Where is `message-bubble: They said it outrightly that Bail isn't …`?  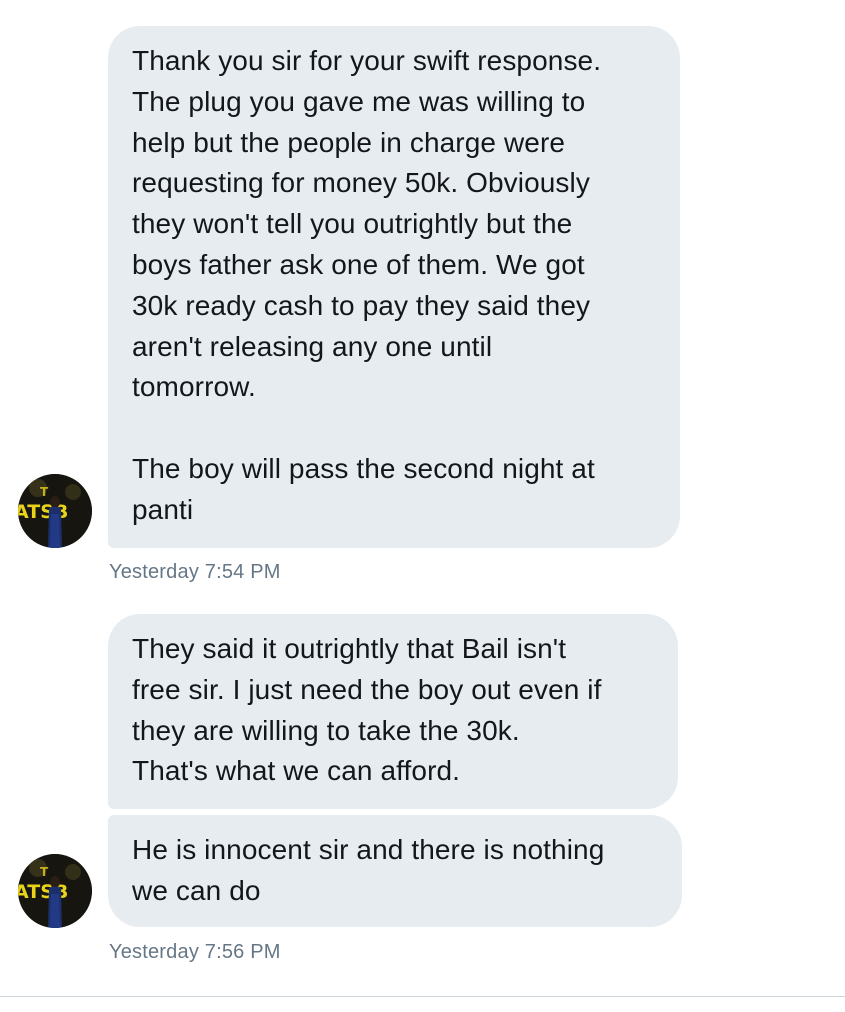 message-bubble: They said it outrightly that Bail isn't … is located at coordinates (393, 711).